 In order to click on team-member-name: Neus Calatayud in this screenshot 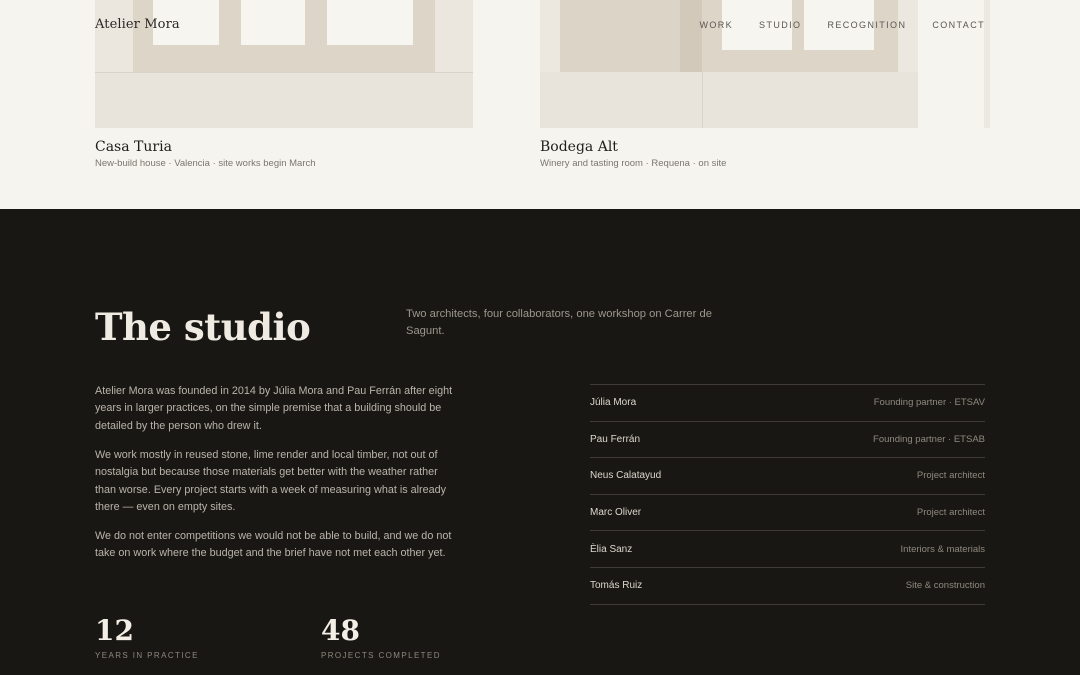, I will do `click(626, 476)`.